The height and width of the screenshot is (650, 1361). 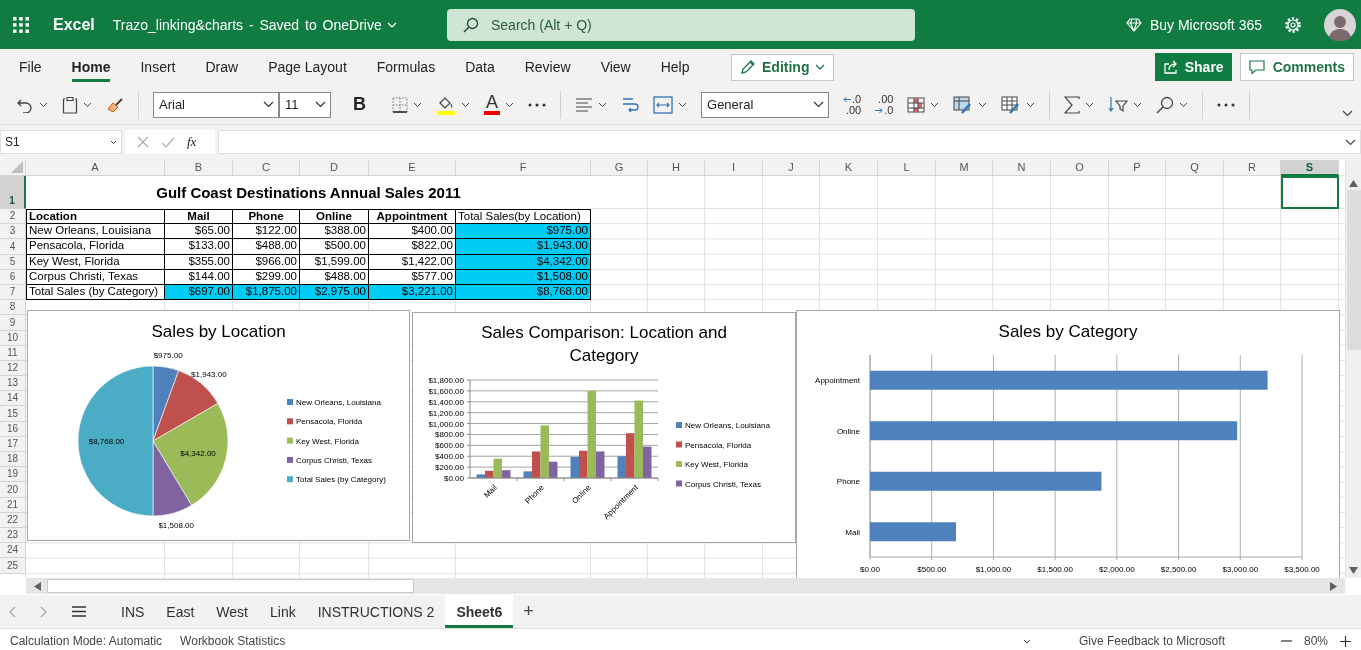 What do you see at coordinates (222, 67) in the screenshot?
I see `ribbon-tab: Draw` at bounding box center [222, 67].